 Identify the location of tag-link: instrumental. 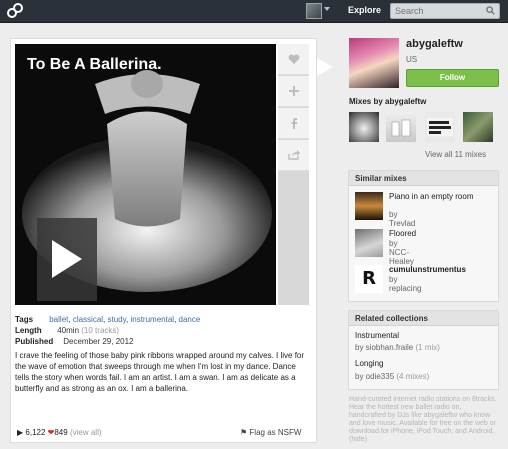
(152, 319).